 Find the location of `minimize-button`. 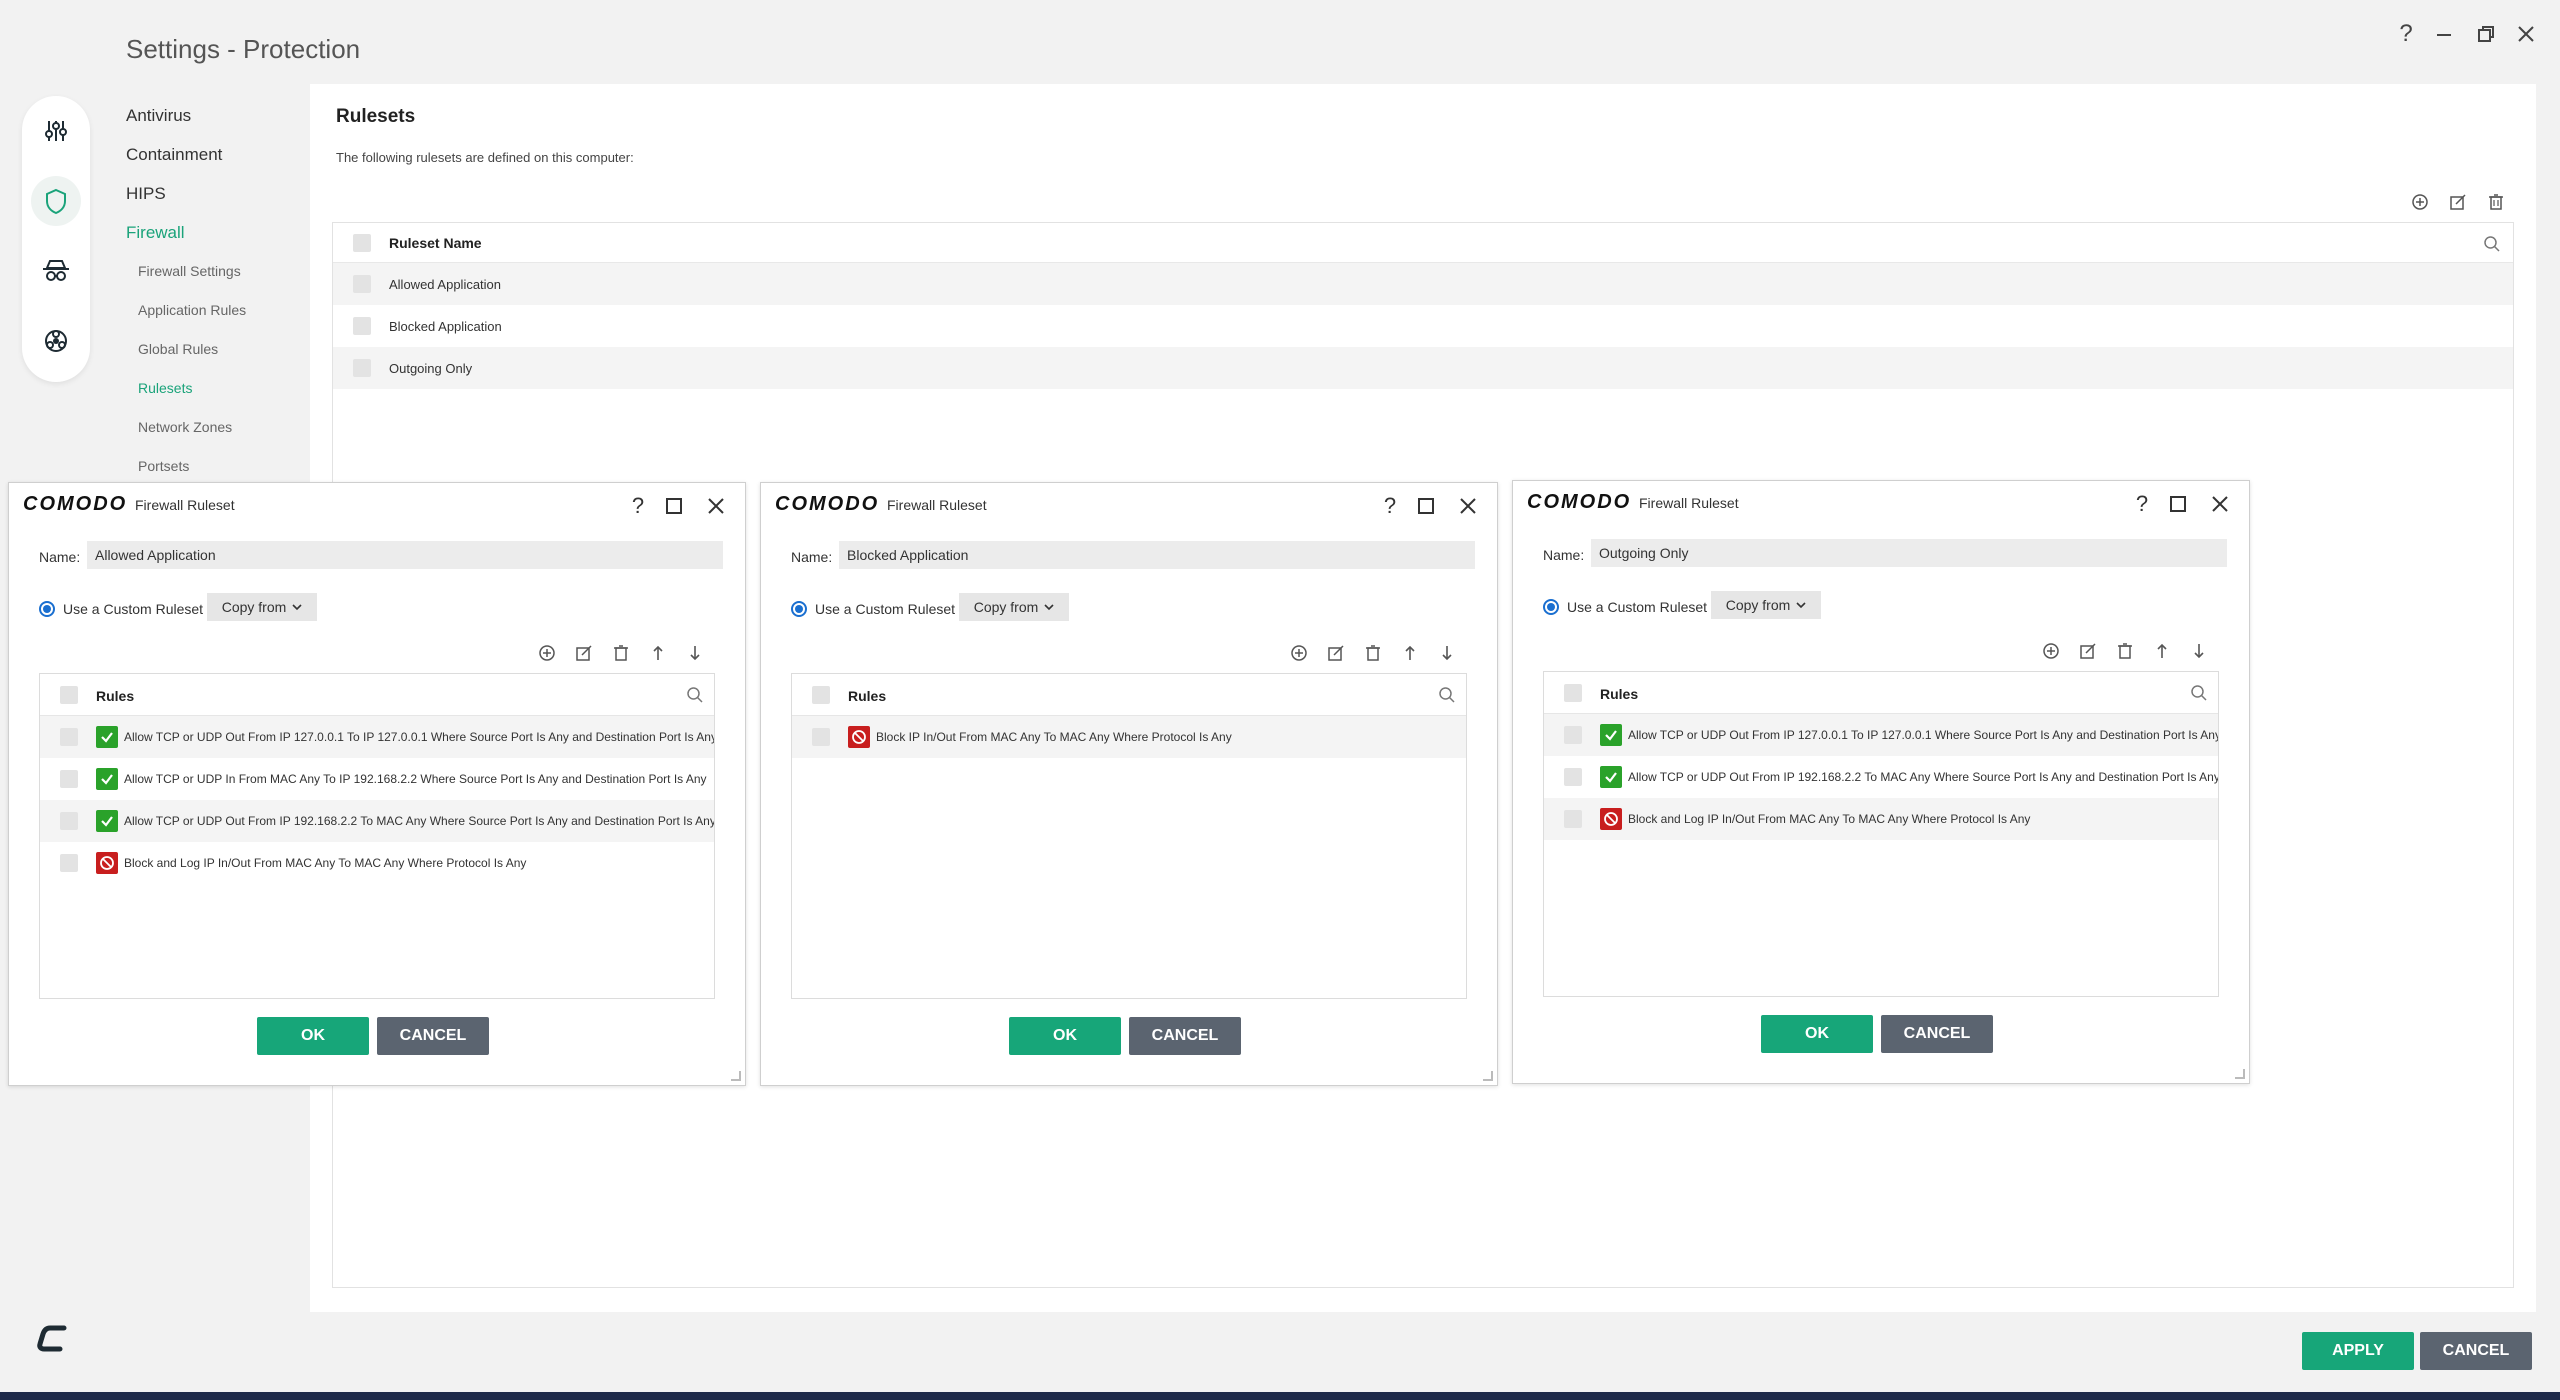

minimize-button is located at coordinates (2444, 34).